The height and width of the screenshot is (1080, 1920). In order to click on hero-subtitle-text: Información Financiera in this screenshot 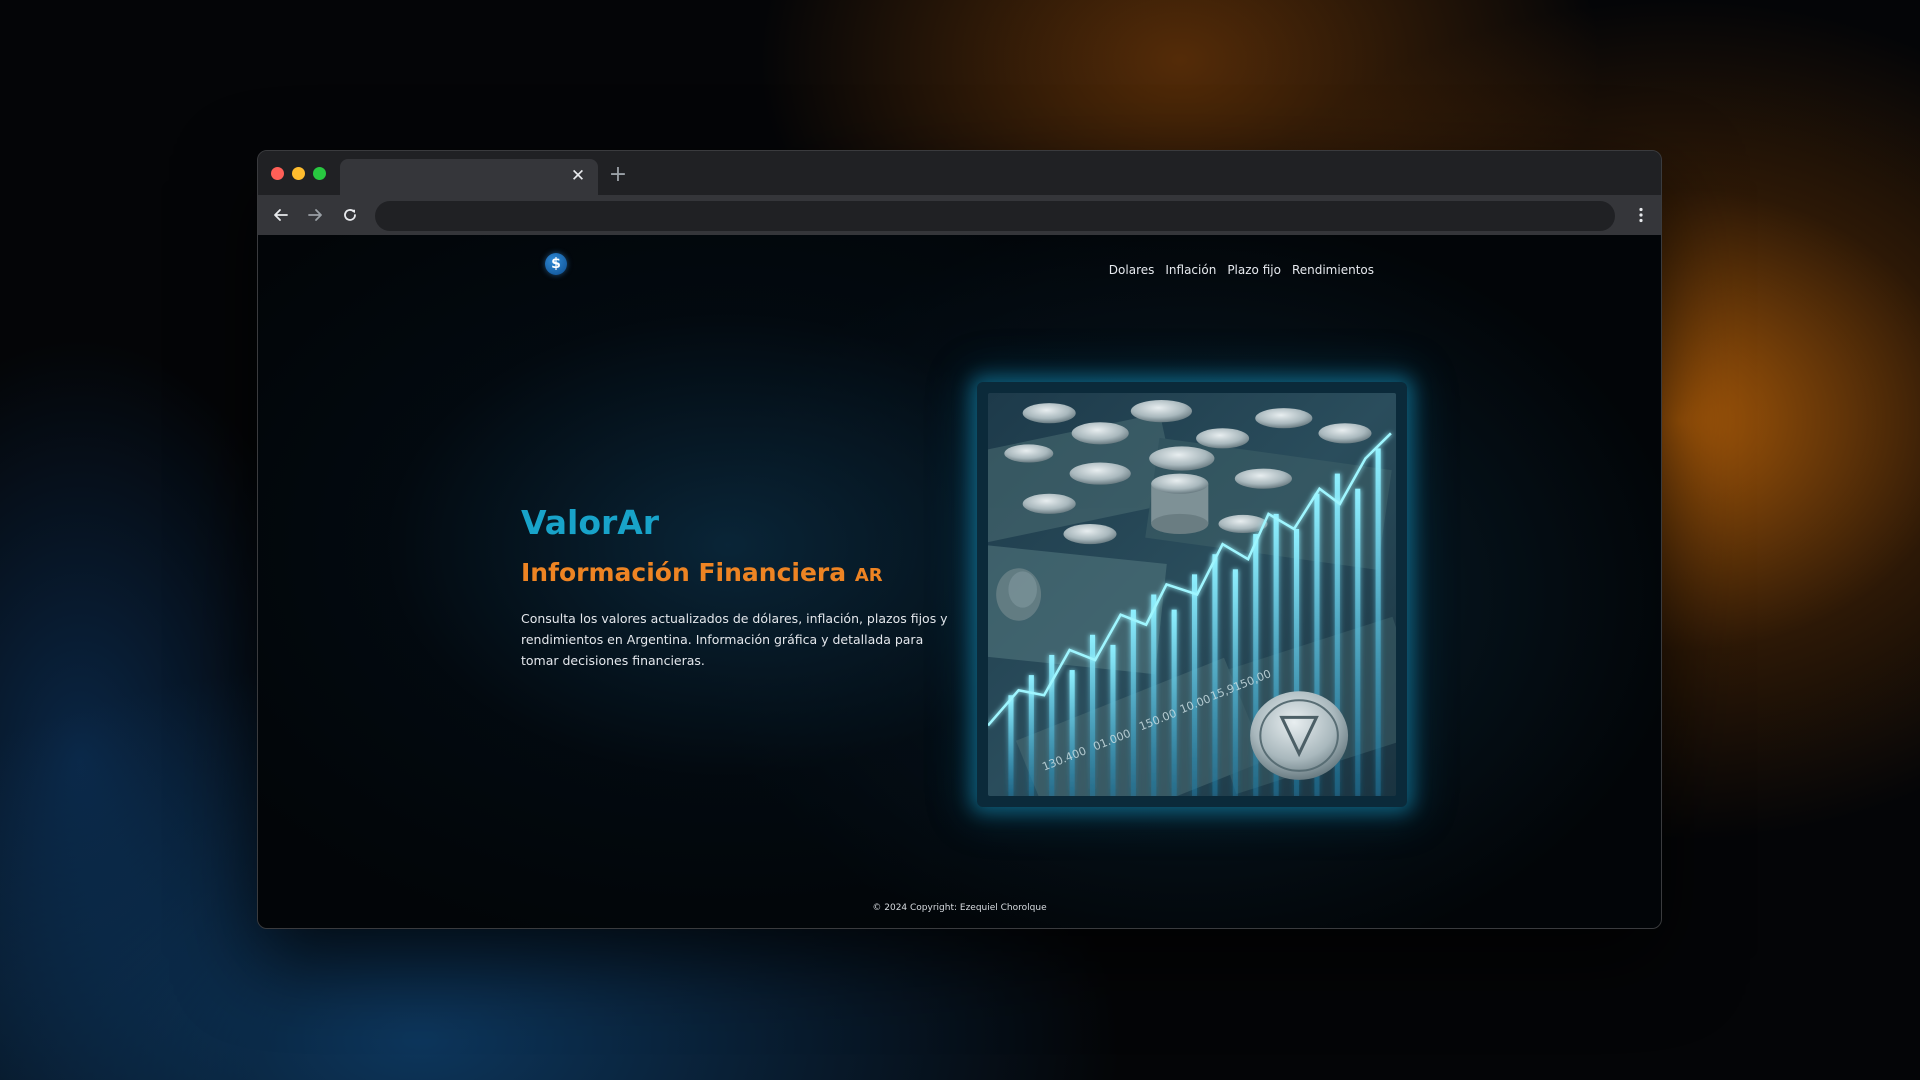, I will do `click(684, 572)`.